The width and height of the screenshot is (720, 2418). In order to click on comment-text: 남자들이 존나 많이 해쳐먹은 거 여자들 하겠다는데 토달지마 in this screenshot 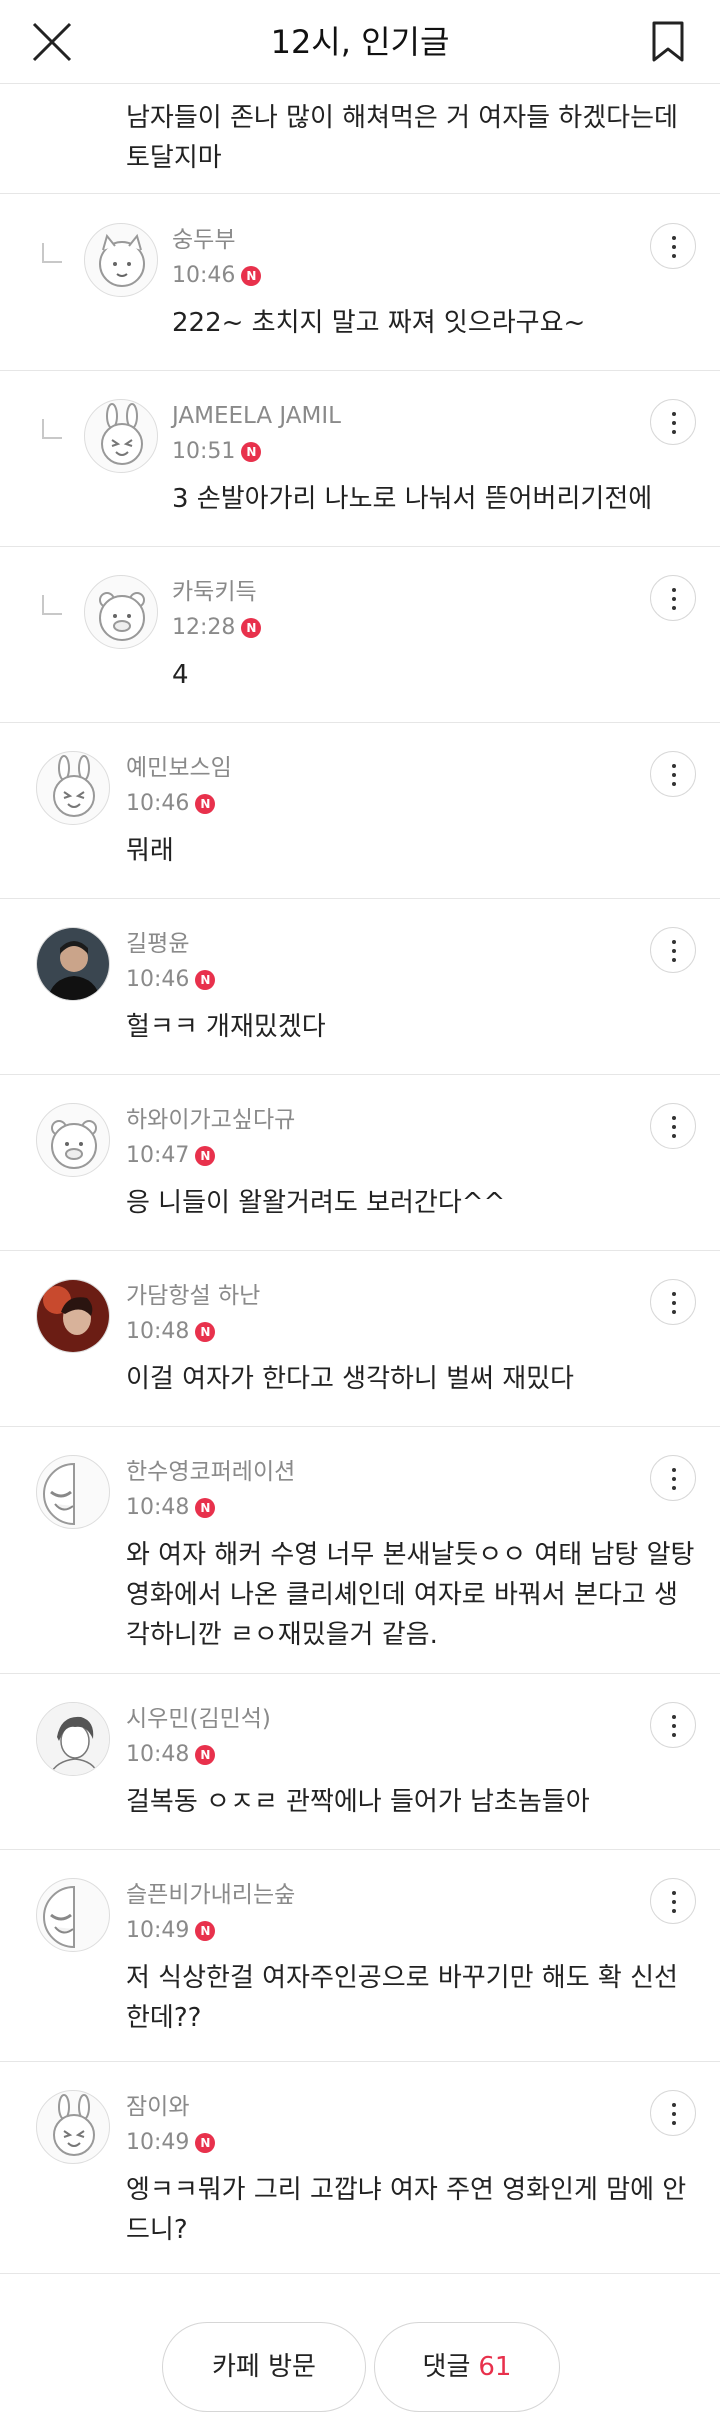, I will do `click(402, 138)`.